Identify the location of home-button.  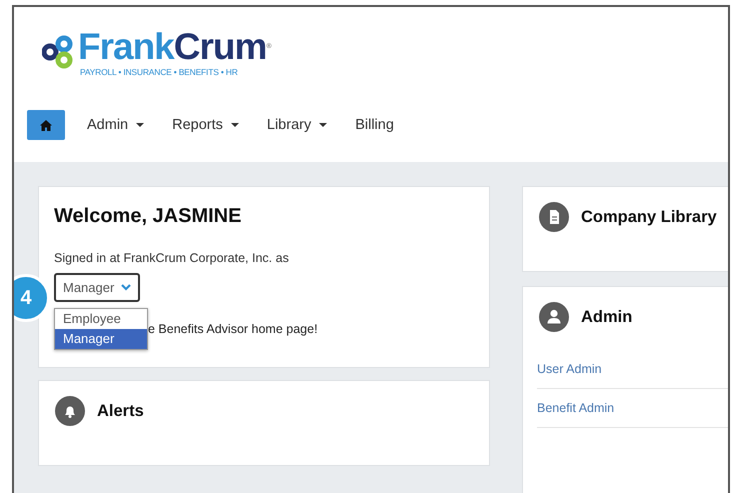
(46, 125).